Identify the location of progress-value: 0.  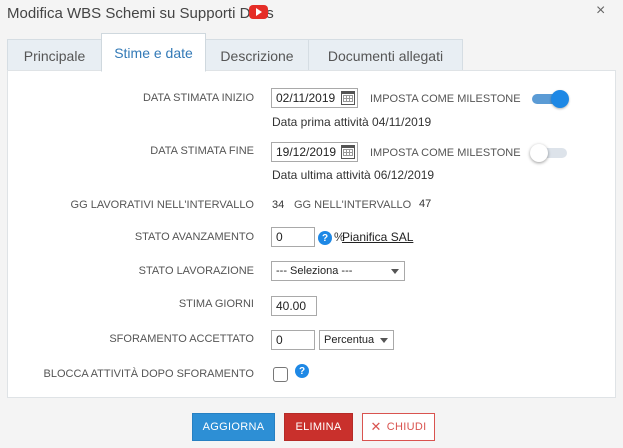
(279, 237).